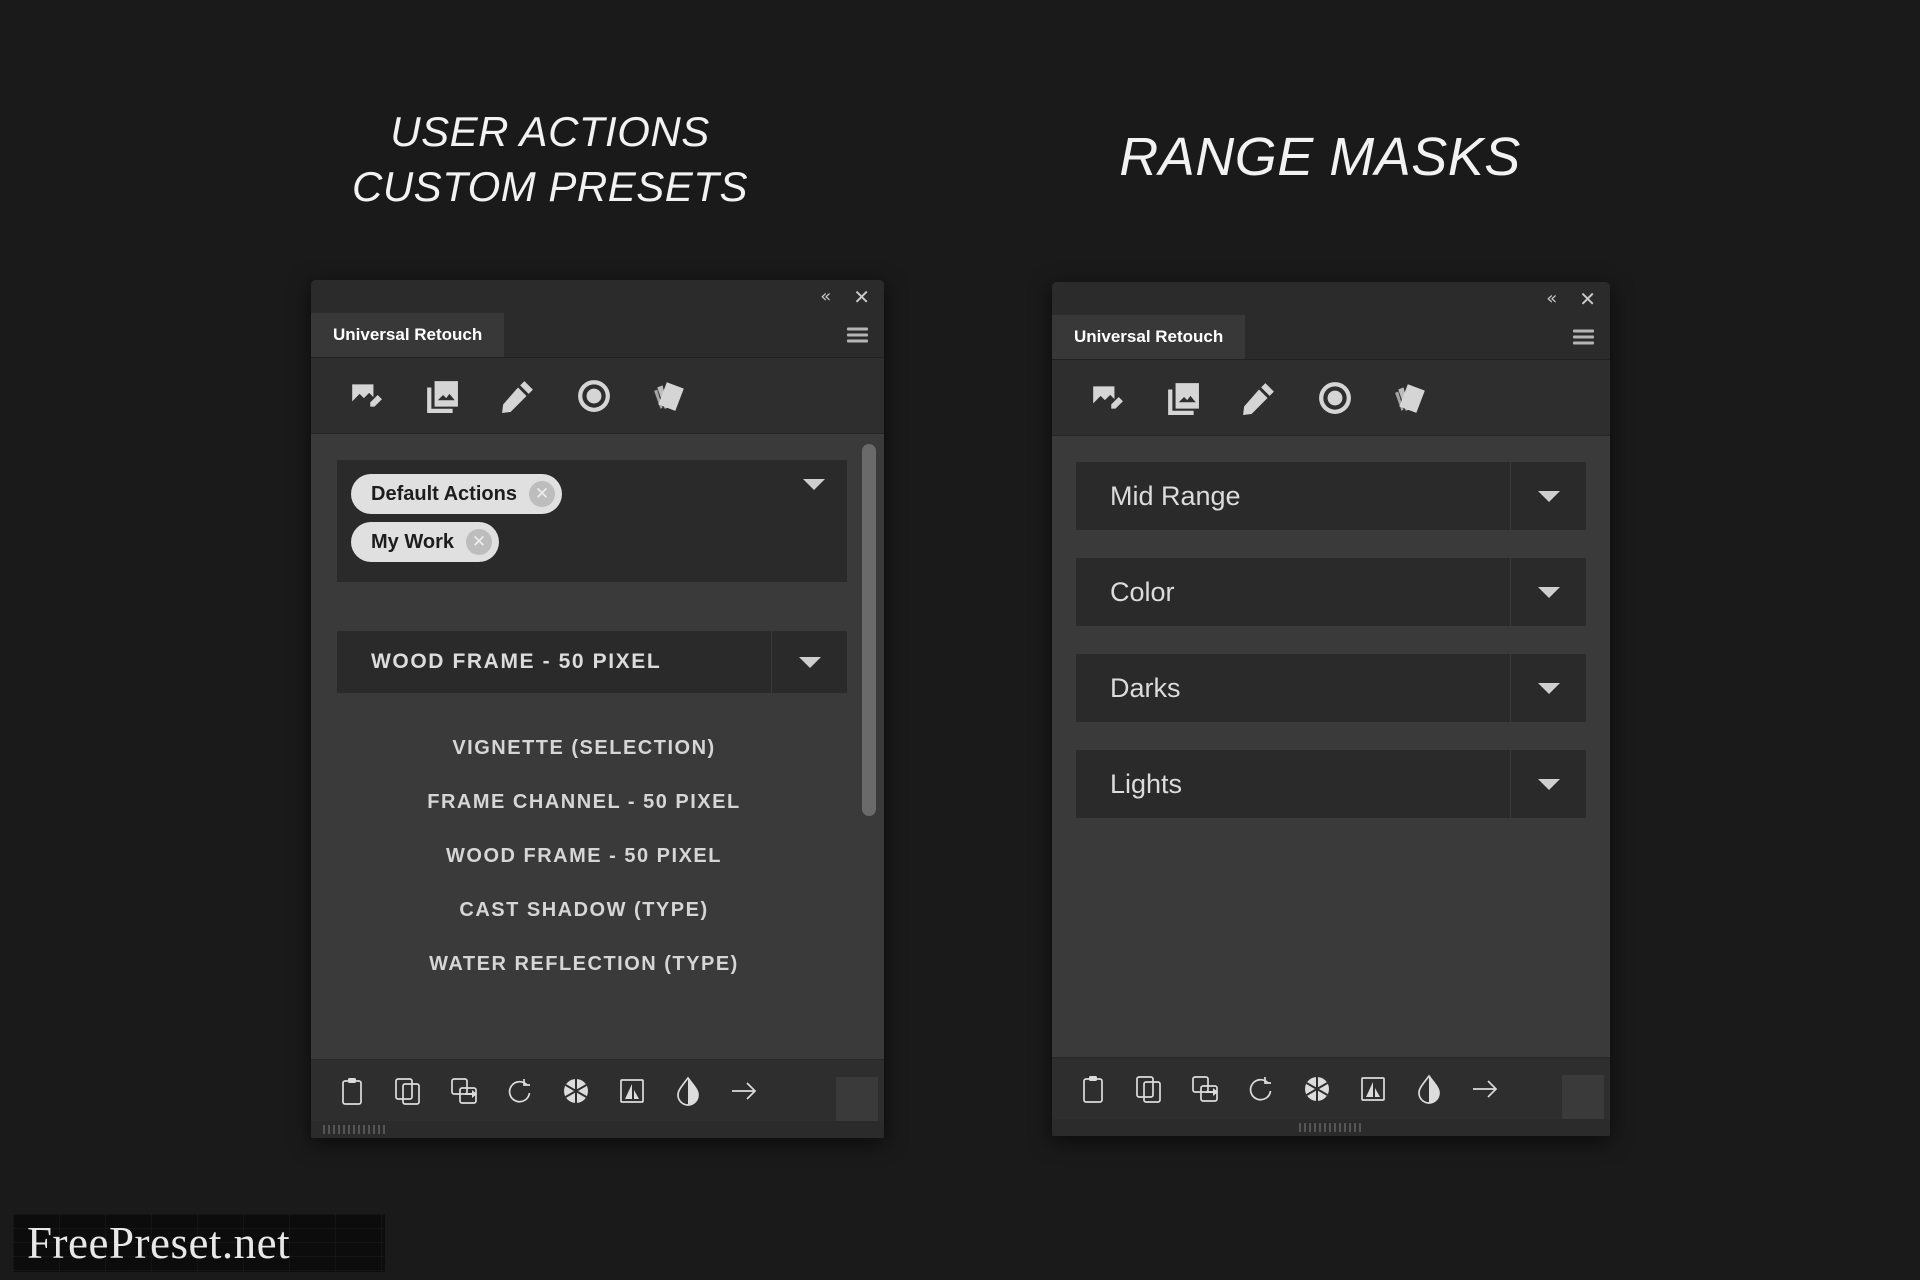  I want to click on panel-content-right: Mid Range Color Darks Lights, so click(1331, 746).